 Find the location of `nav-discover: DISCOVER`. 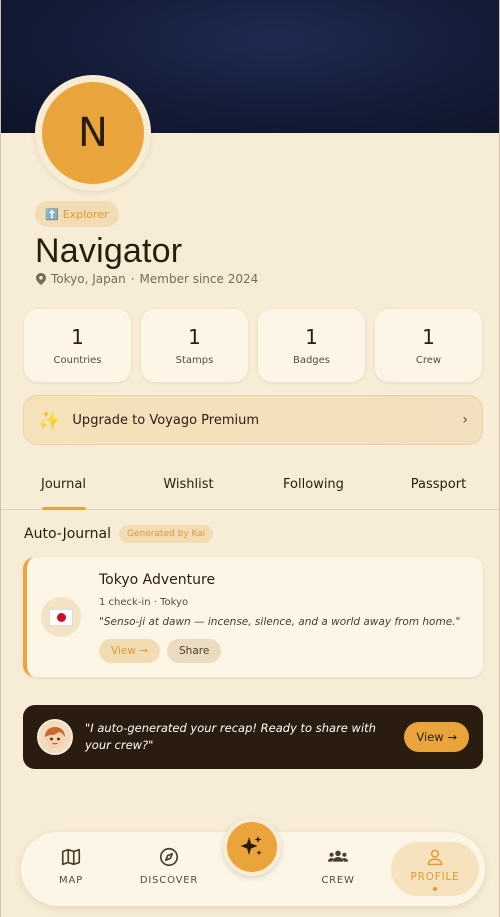

nav-discover: DISCOVER is located at coordinates (169, 866).